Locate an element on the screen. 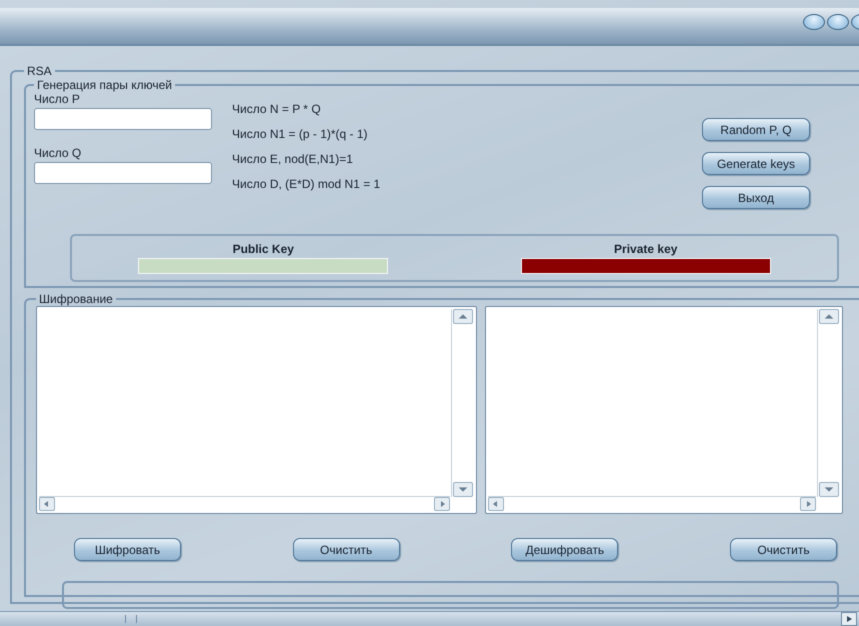 This screenshot has height=626, width=859. action-button: Выход is located at coordinates (756, 197).